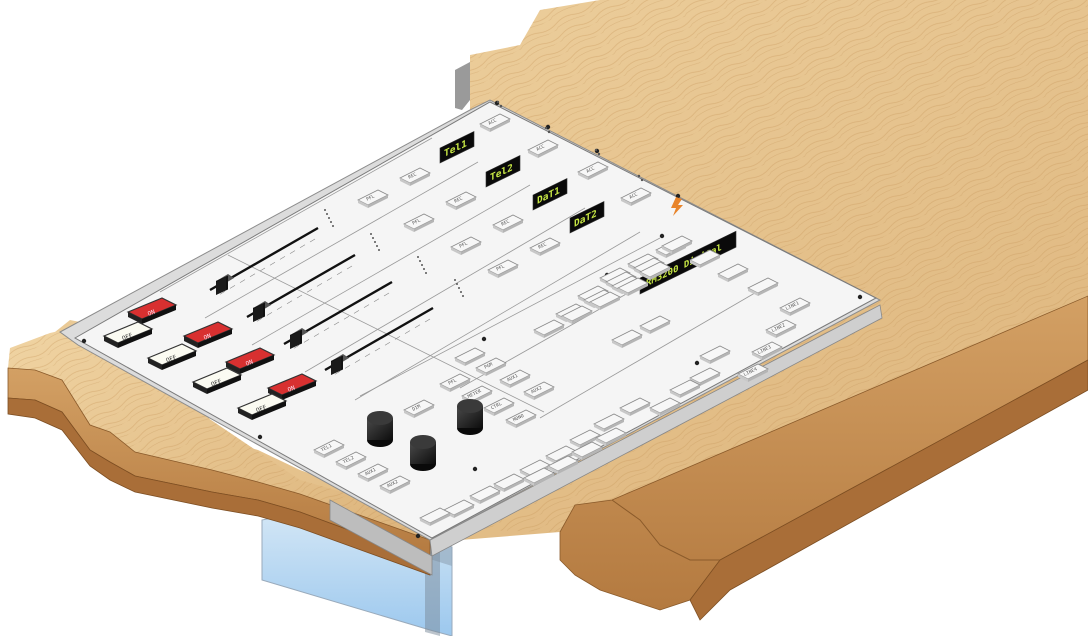 The image size is (1088, 636). Describe the element at coordinates (470, 417) in the screenshot. I see `studio-knob` at that location.